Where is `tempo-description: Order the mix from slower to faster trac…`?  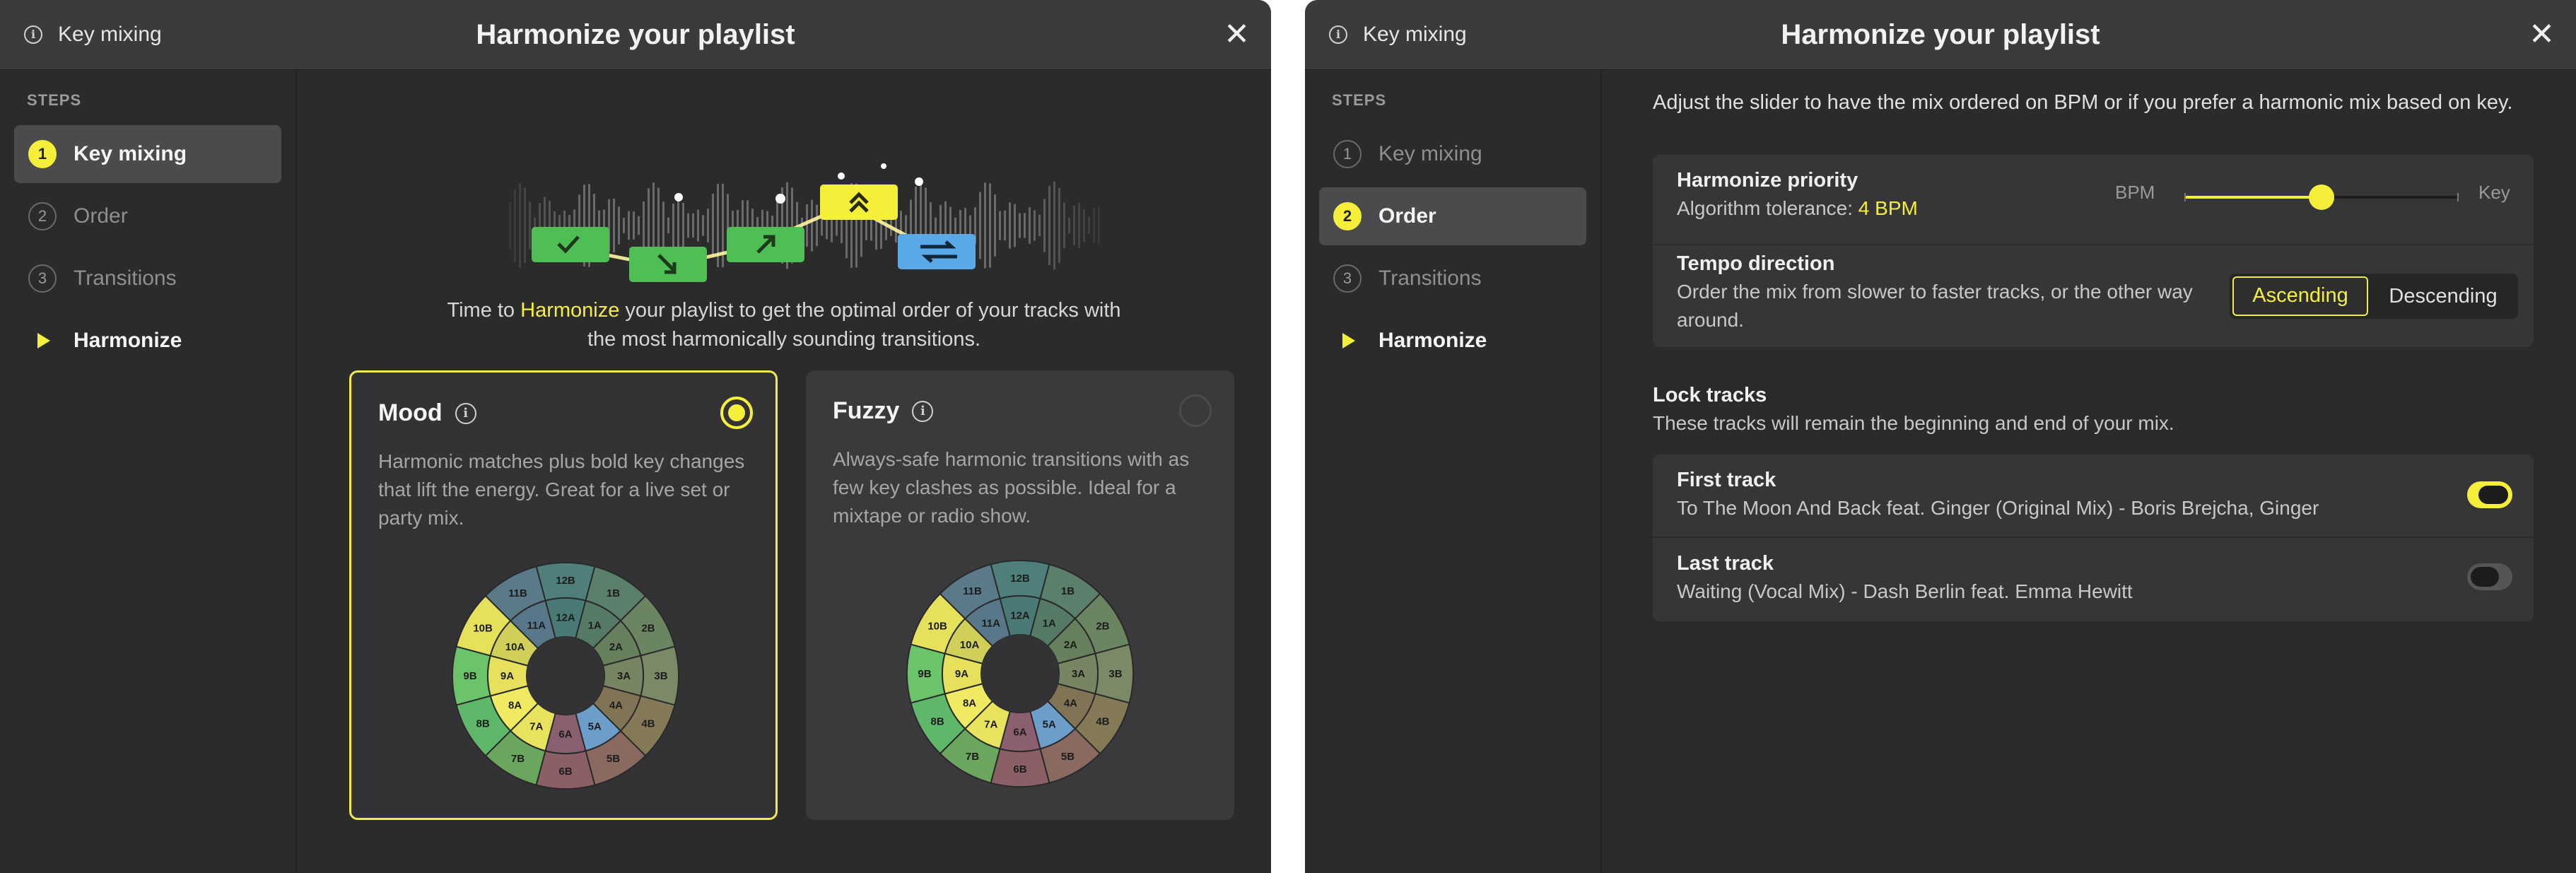 tempo-description: Order the mix from slower to faster trac… is located at coordinates (1935, 306).